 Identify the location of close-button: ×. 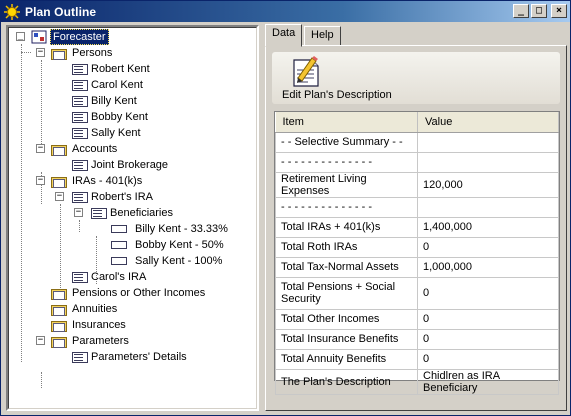
(559, 11).